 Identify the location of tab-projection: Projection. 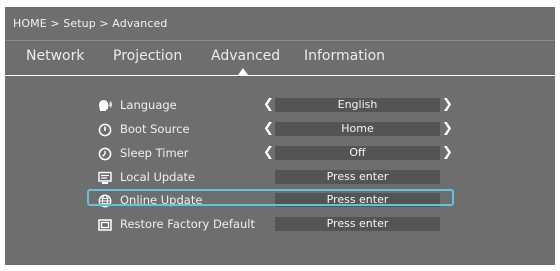
(147, 56).